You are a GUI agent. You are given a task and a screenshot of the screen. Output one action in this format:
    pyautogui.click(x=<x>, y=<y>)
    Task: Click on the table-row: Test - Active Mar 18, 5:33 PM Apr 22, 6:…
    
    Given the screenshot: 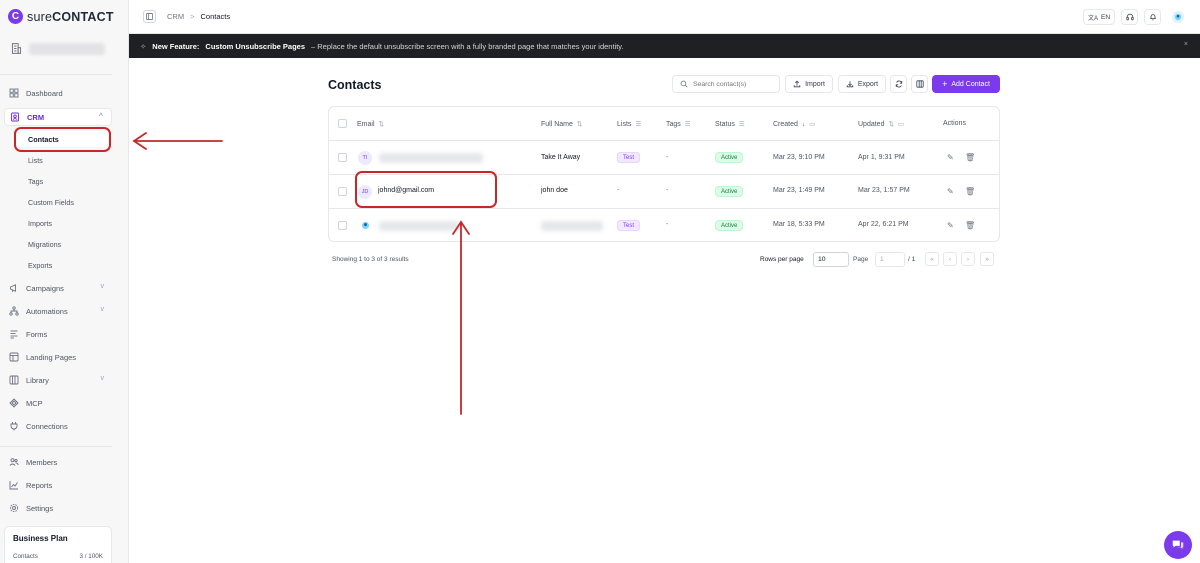 What is the action you would take?
    pyautogui.click(x=664, y=225)
    